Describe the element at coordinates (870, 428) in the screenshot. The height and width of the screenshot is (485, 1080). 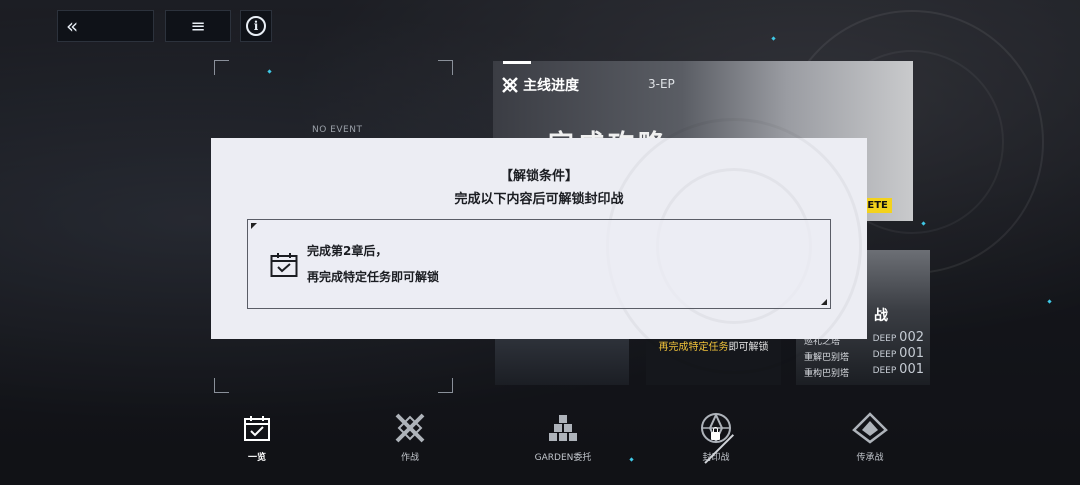
I see `emblem-icon` at that location.